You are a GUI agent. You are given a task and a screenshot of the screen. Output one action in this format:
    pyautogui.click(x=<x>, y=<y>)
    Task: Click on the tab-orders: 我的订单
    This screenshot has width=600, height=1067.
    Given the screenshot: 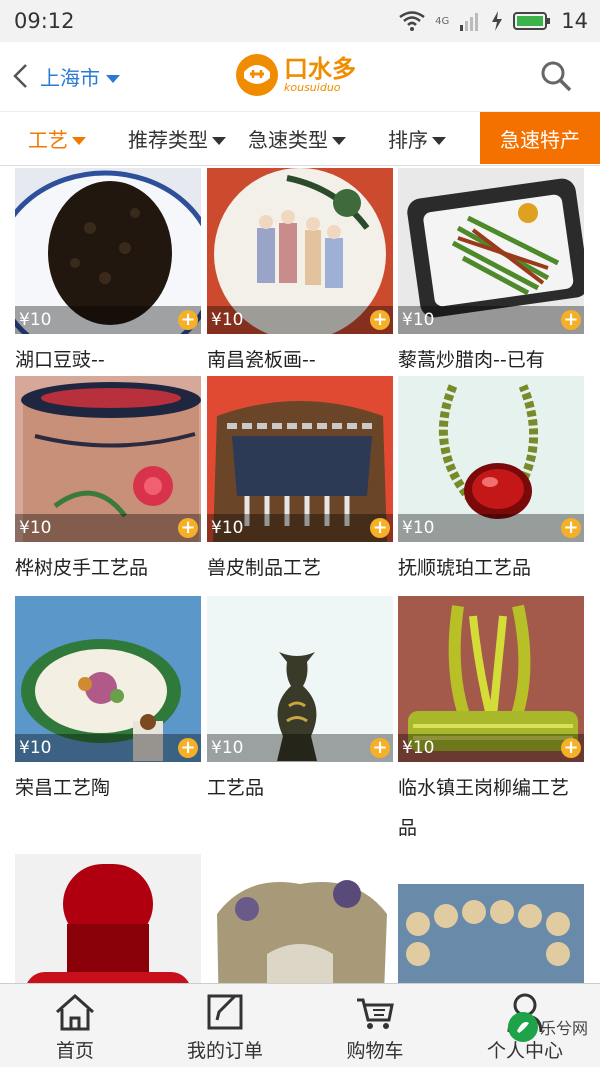 What is the action you would take?
    pyautogui.click(x=225, y=1027)
    